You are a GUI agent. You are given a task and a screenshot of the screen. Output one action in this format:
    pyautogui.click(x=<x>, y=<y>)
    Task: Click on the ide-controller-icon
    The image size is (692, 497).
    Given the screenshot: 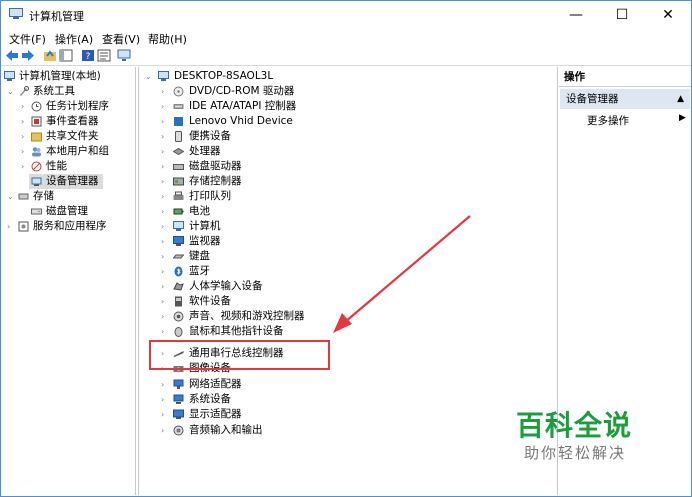 What is the action you would take?
    pyautogui.click(x=178, y=106)
    